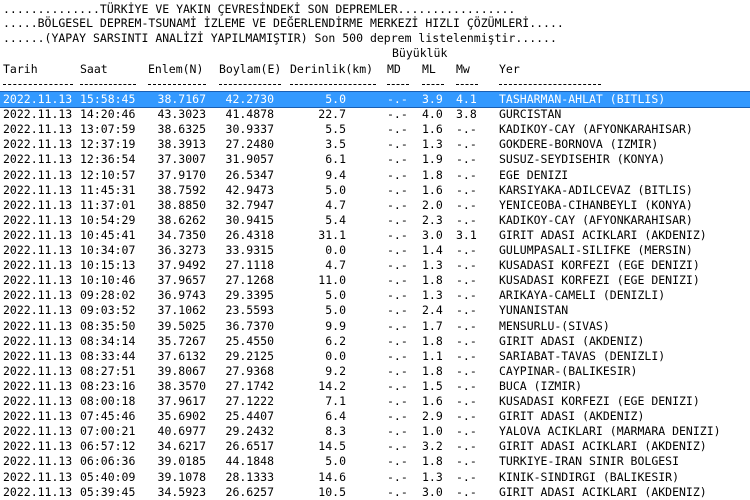 This screenshot has width=750, height=500. Describe the element at coordinates (249, 310) in the screenshot. I see `cell-lon: 23.5593` at that location.